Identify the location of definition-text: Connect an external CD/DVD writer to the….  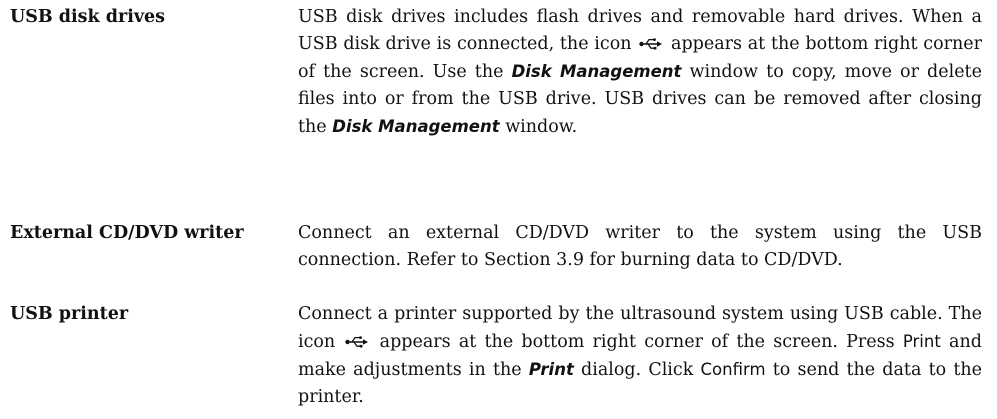
(640, 246).